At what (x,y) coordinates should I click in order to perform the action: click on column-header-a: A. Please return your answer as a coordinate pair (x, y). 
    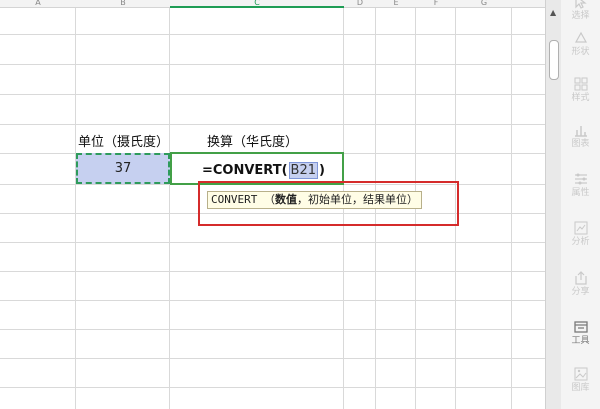
    Looking at the image, I should click on (38, 4).